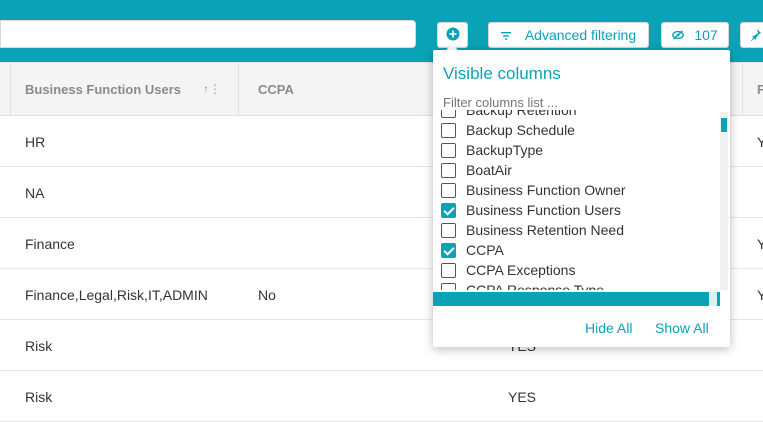  What do you see at coordinates (103, 89) in the screenshot?
I see `header-business-function-users: Business Function Users` at bounding box center [103, 89].